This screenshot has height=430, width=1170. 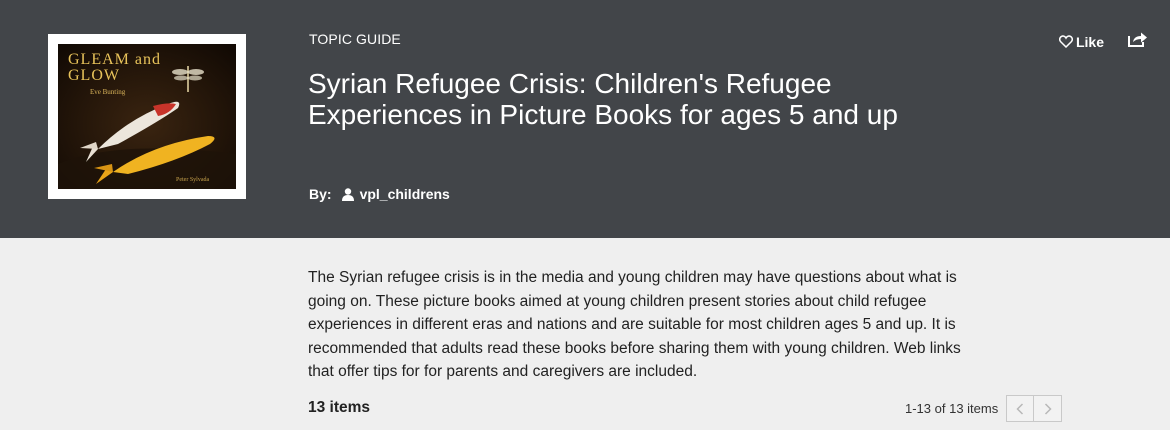 I want to click on header-actions: Like, so click(x=1103, y=41).